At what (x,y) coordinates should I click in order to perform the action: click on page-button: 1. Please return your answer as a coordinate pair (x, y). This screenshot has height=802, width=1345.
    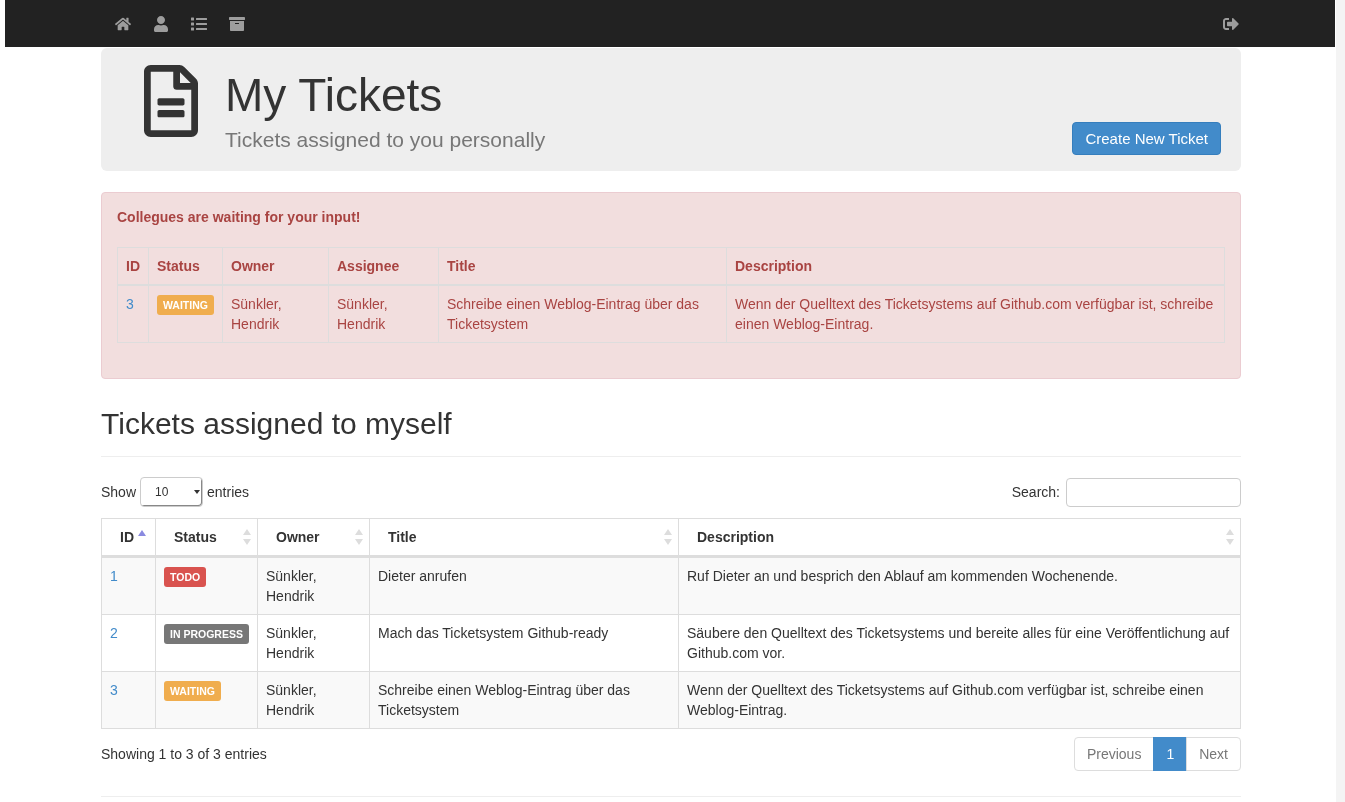
    Looking at the image, I should click on (1170, 754).